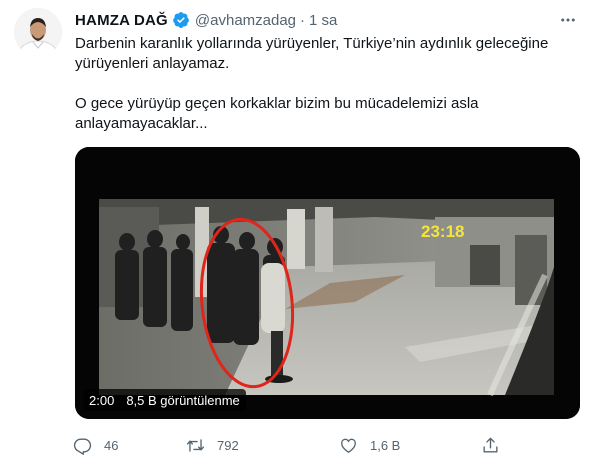 The width and height of the screenshot is (591, 467). I want to click on author-avatar, so click(38, 32).